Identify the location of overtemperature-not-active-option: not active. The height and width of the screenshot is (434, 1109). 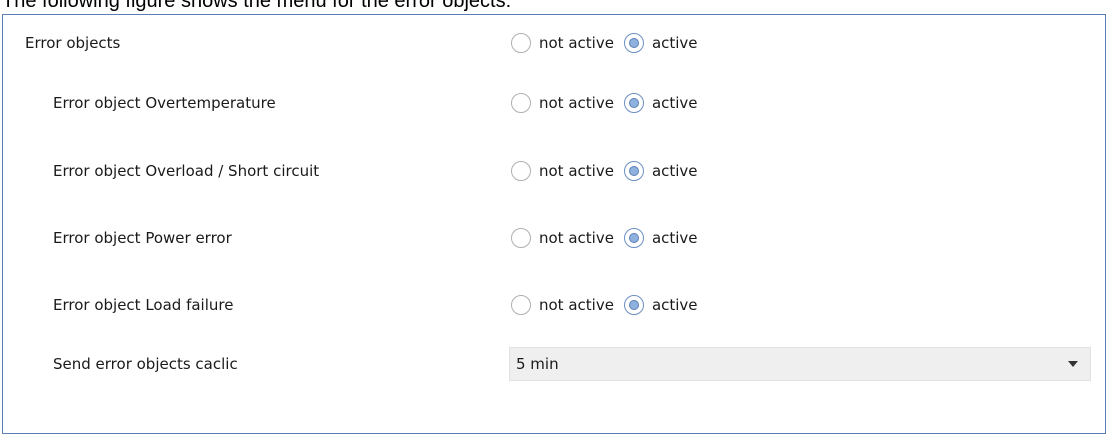
(567, 103).